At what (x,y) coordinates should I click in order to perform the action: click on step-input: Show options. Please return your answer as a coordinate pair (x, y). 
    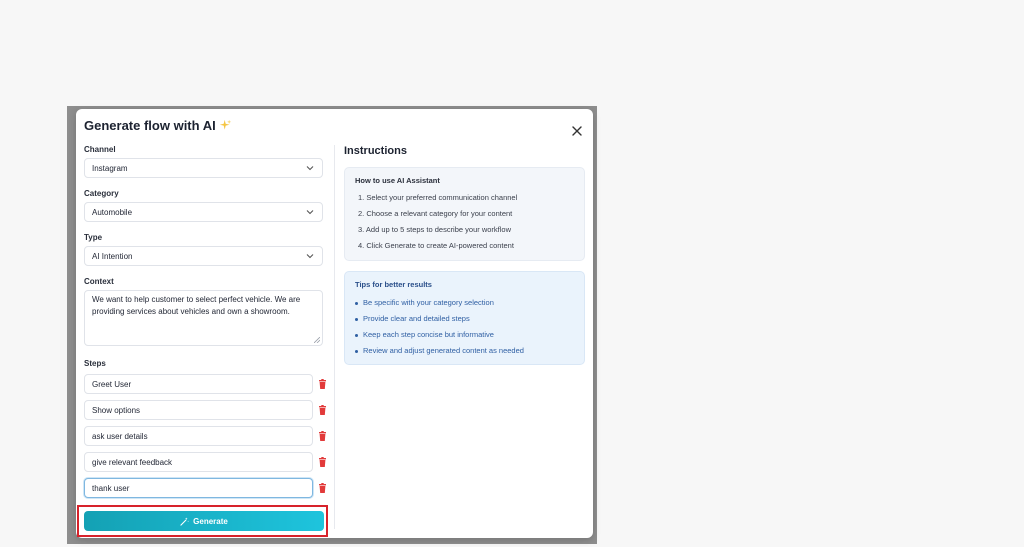
    Looking at the image, I should click on (198, 410).